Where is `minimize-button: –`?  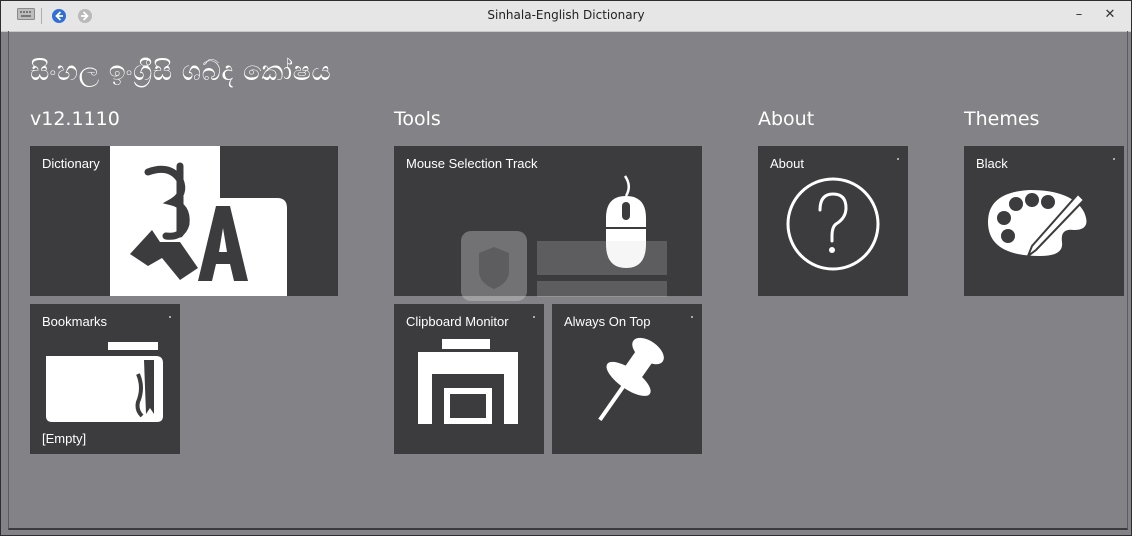 minimize-button: – is located at coordinates (1079, 15).